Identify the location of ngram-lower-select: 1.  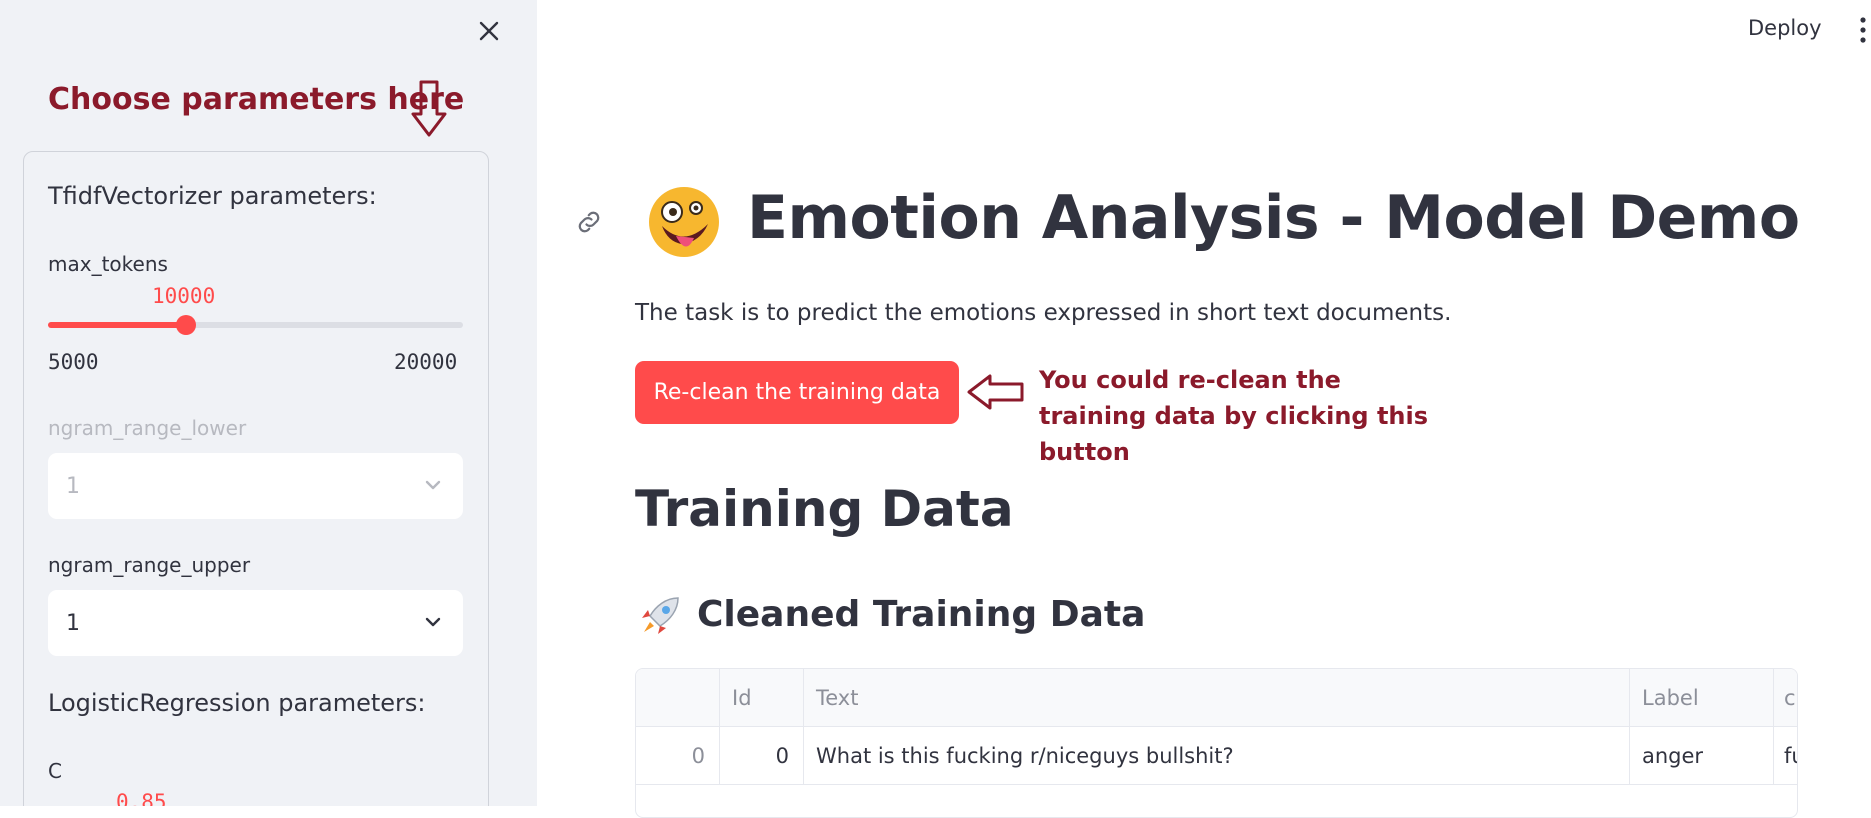
(255, 486).